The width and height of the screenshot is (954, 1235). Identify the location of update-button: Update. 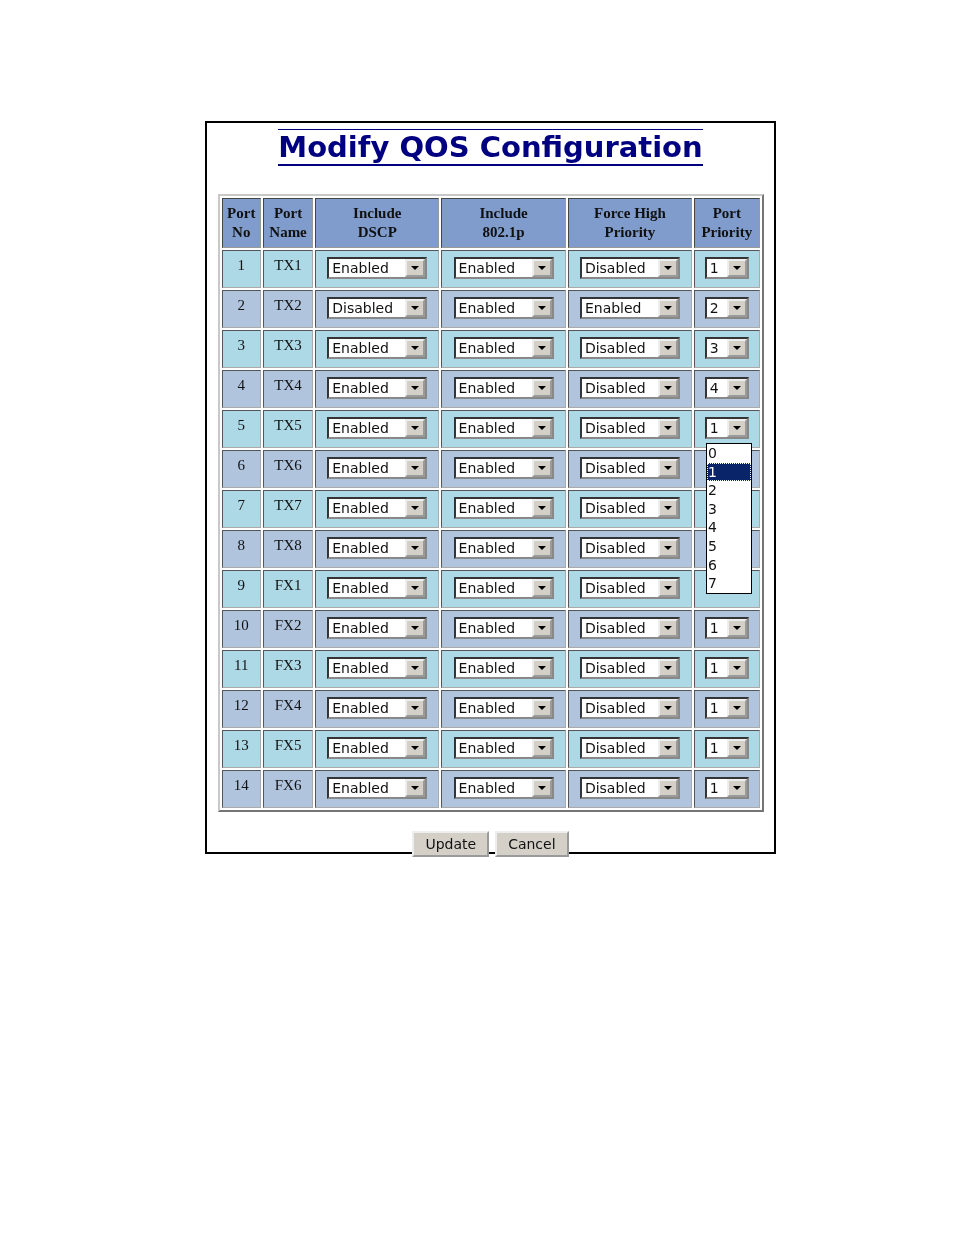
(451, 844).